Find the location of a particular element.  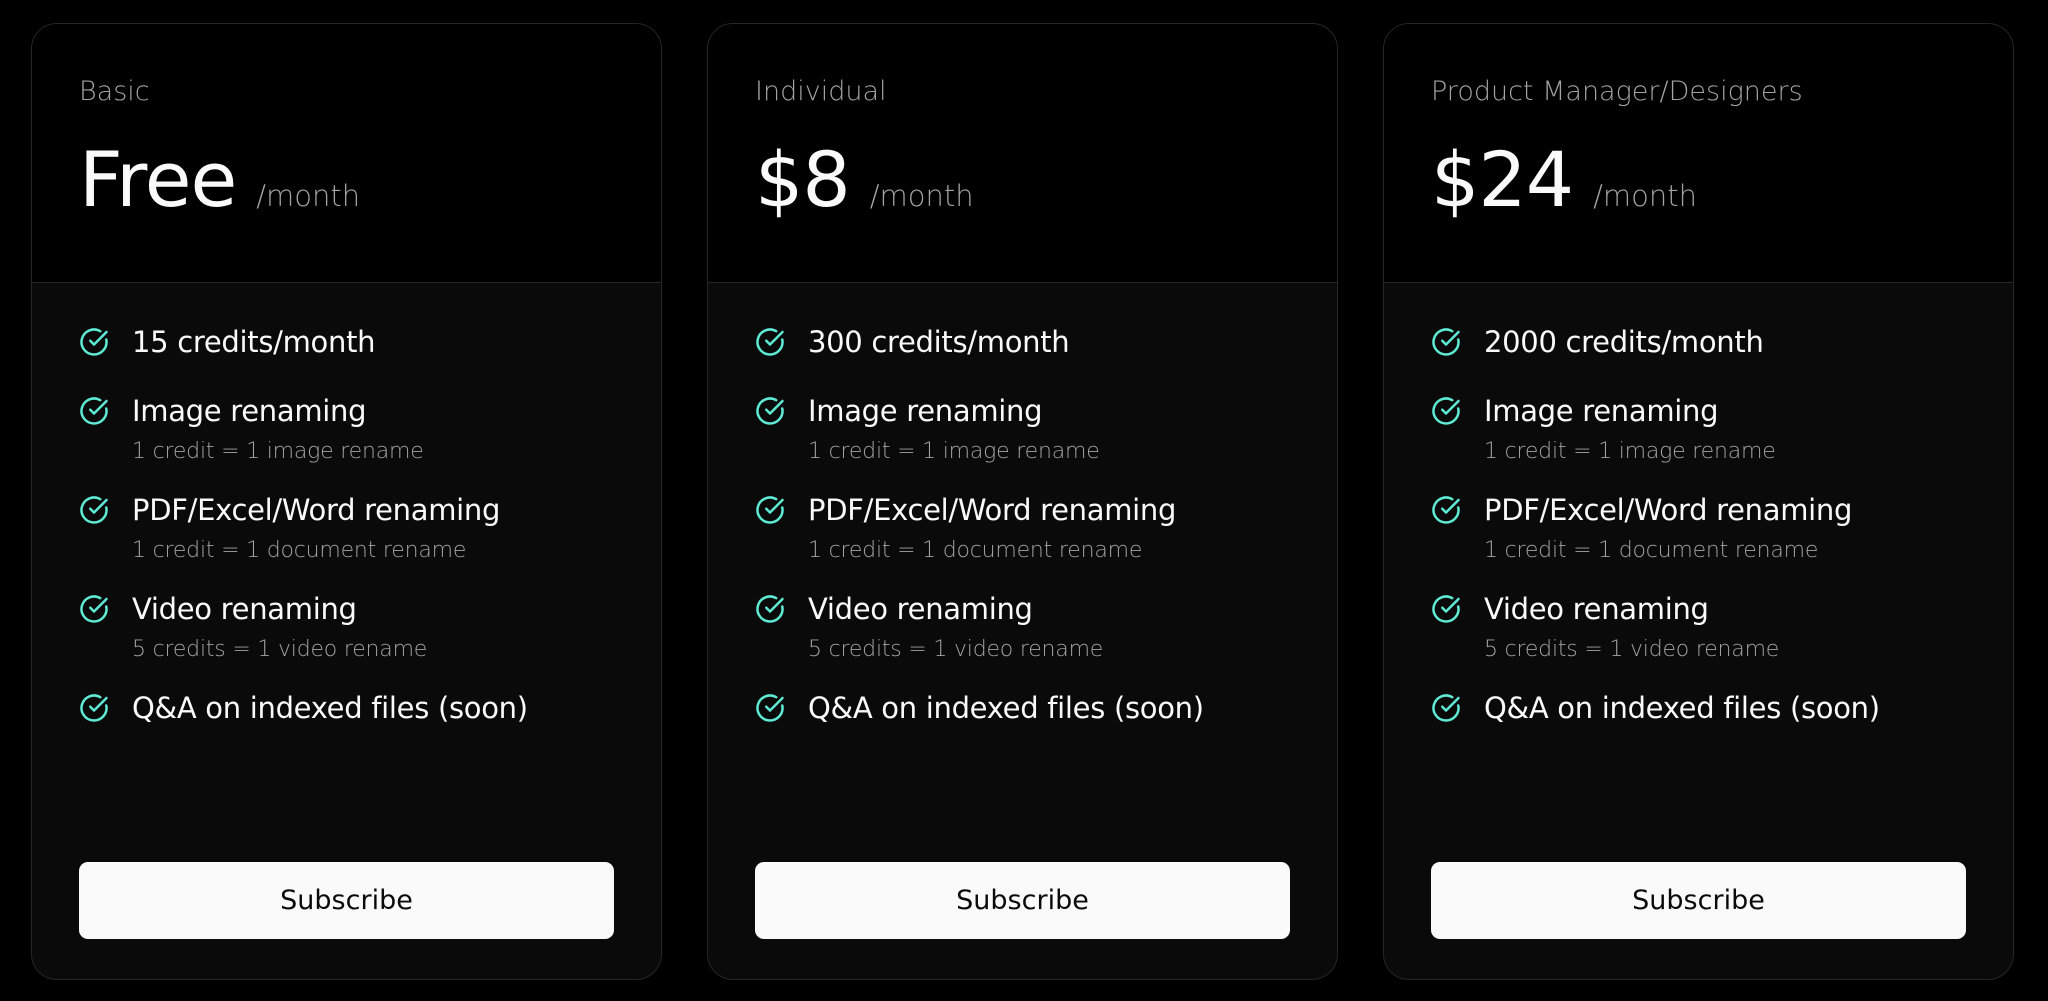

feature-item: 2000 credits/month is located at coordinates (1698, 342).